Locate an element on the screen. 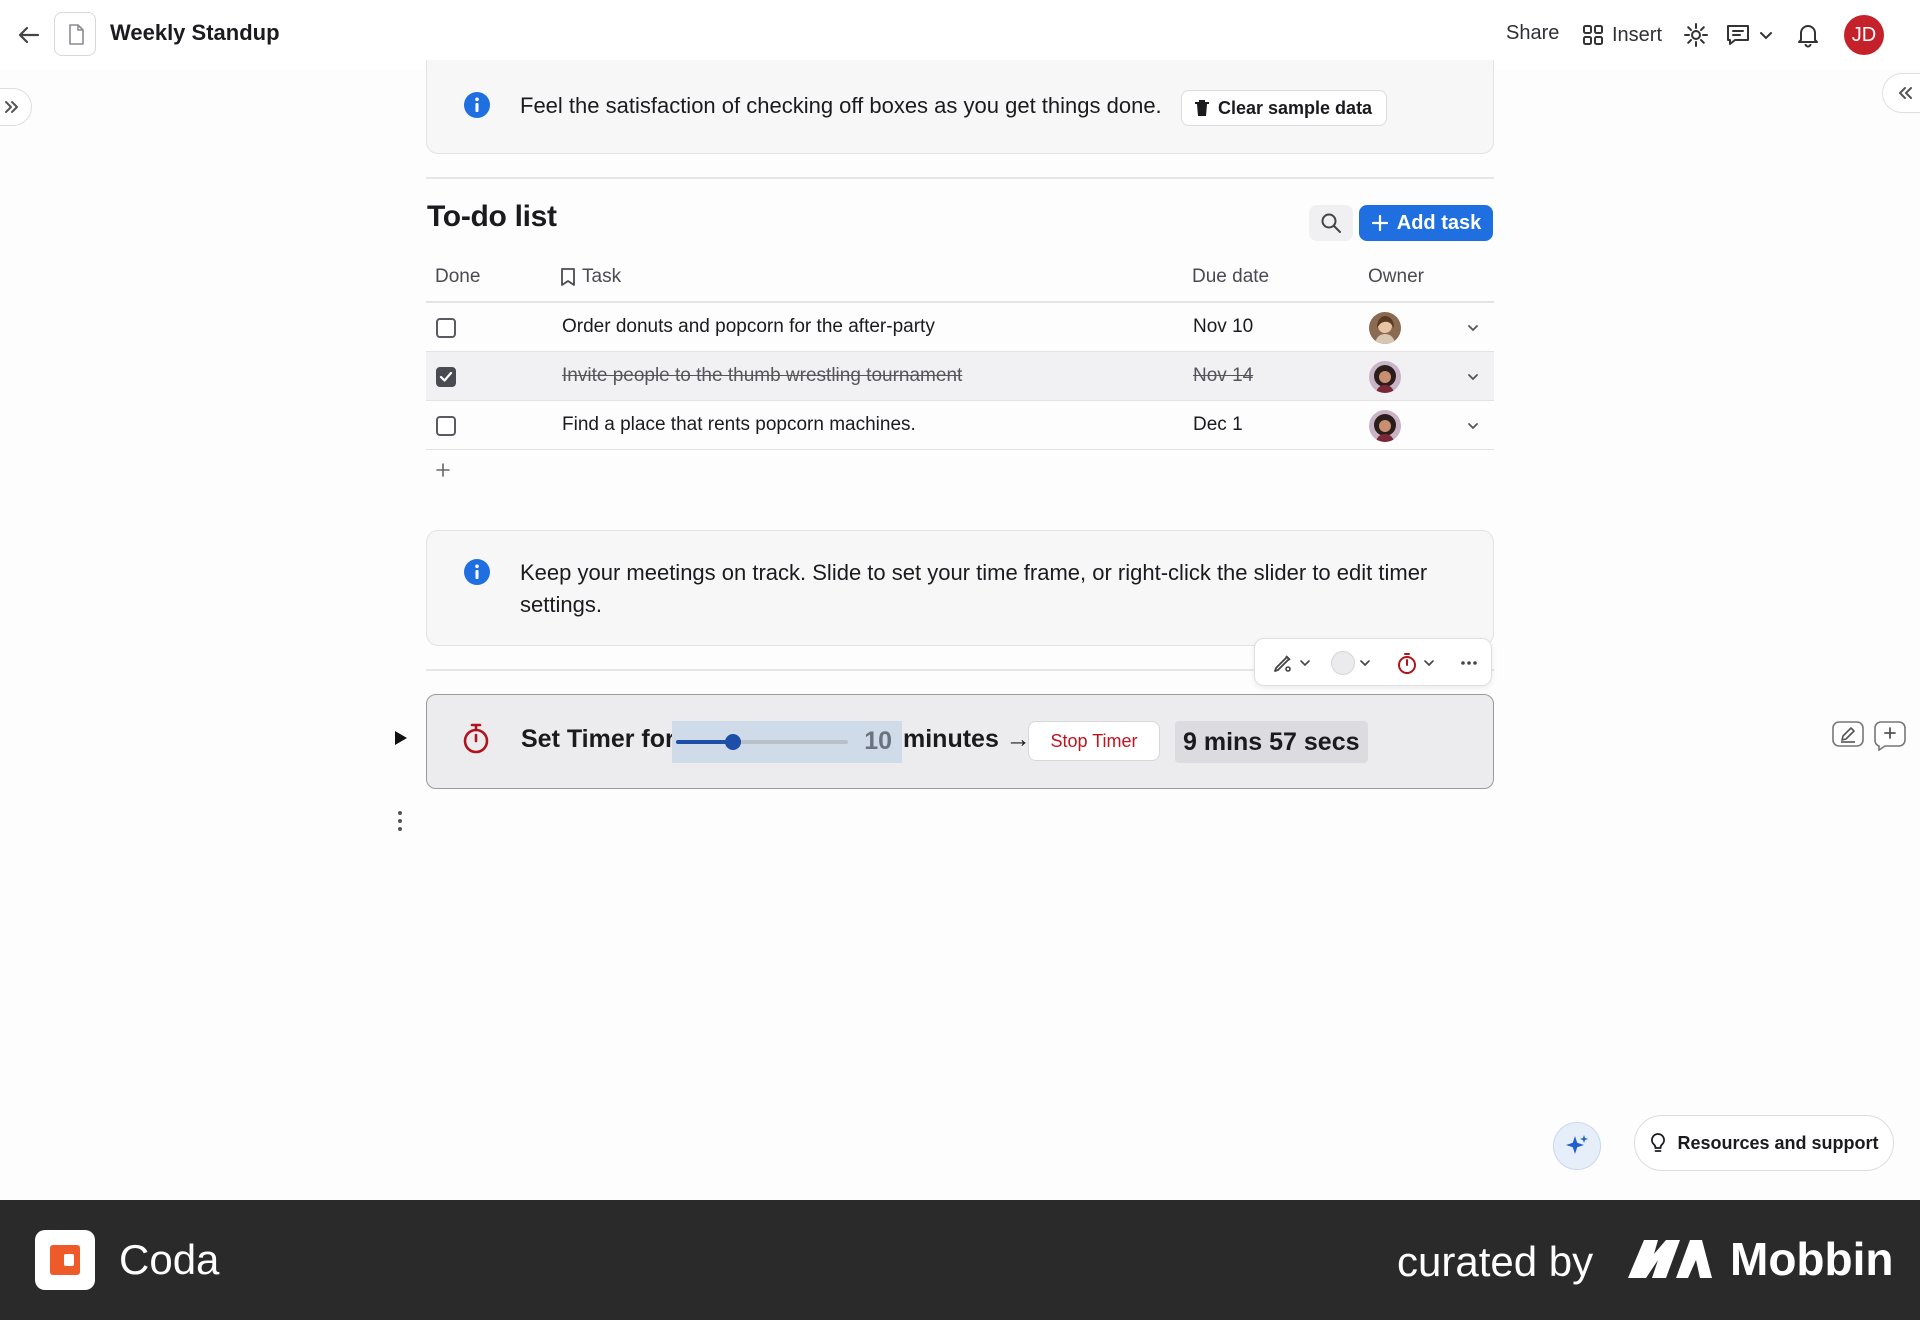  icon-menu is located at coordinates (1415, 663).